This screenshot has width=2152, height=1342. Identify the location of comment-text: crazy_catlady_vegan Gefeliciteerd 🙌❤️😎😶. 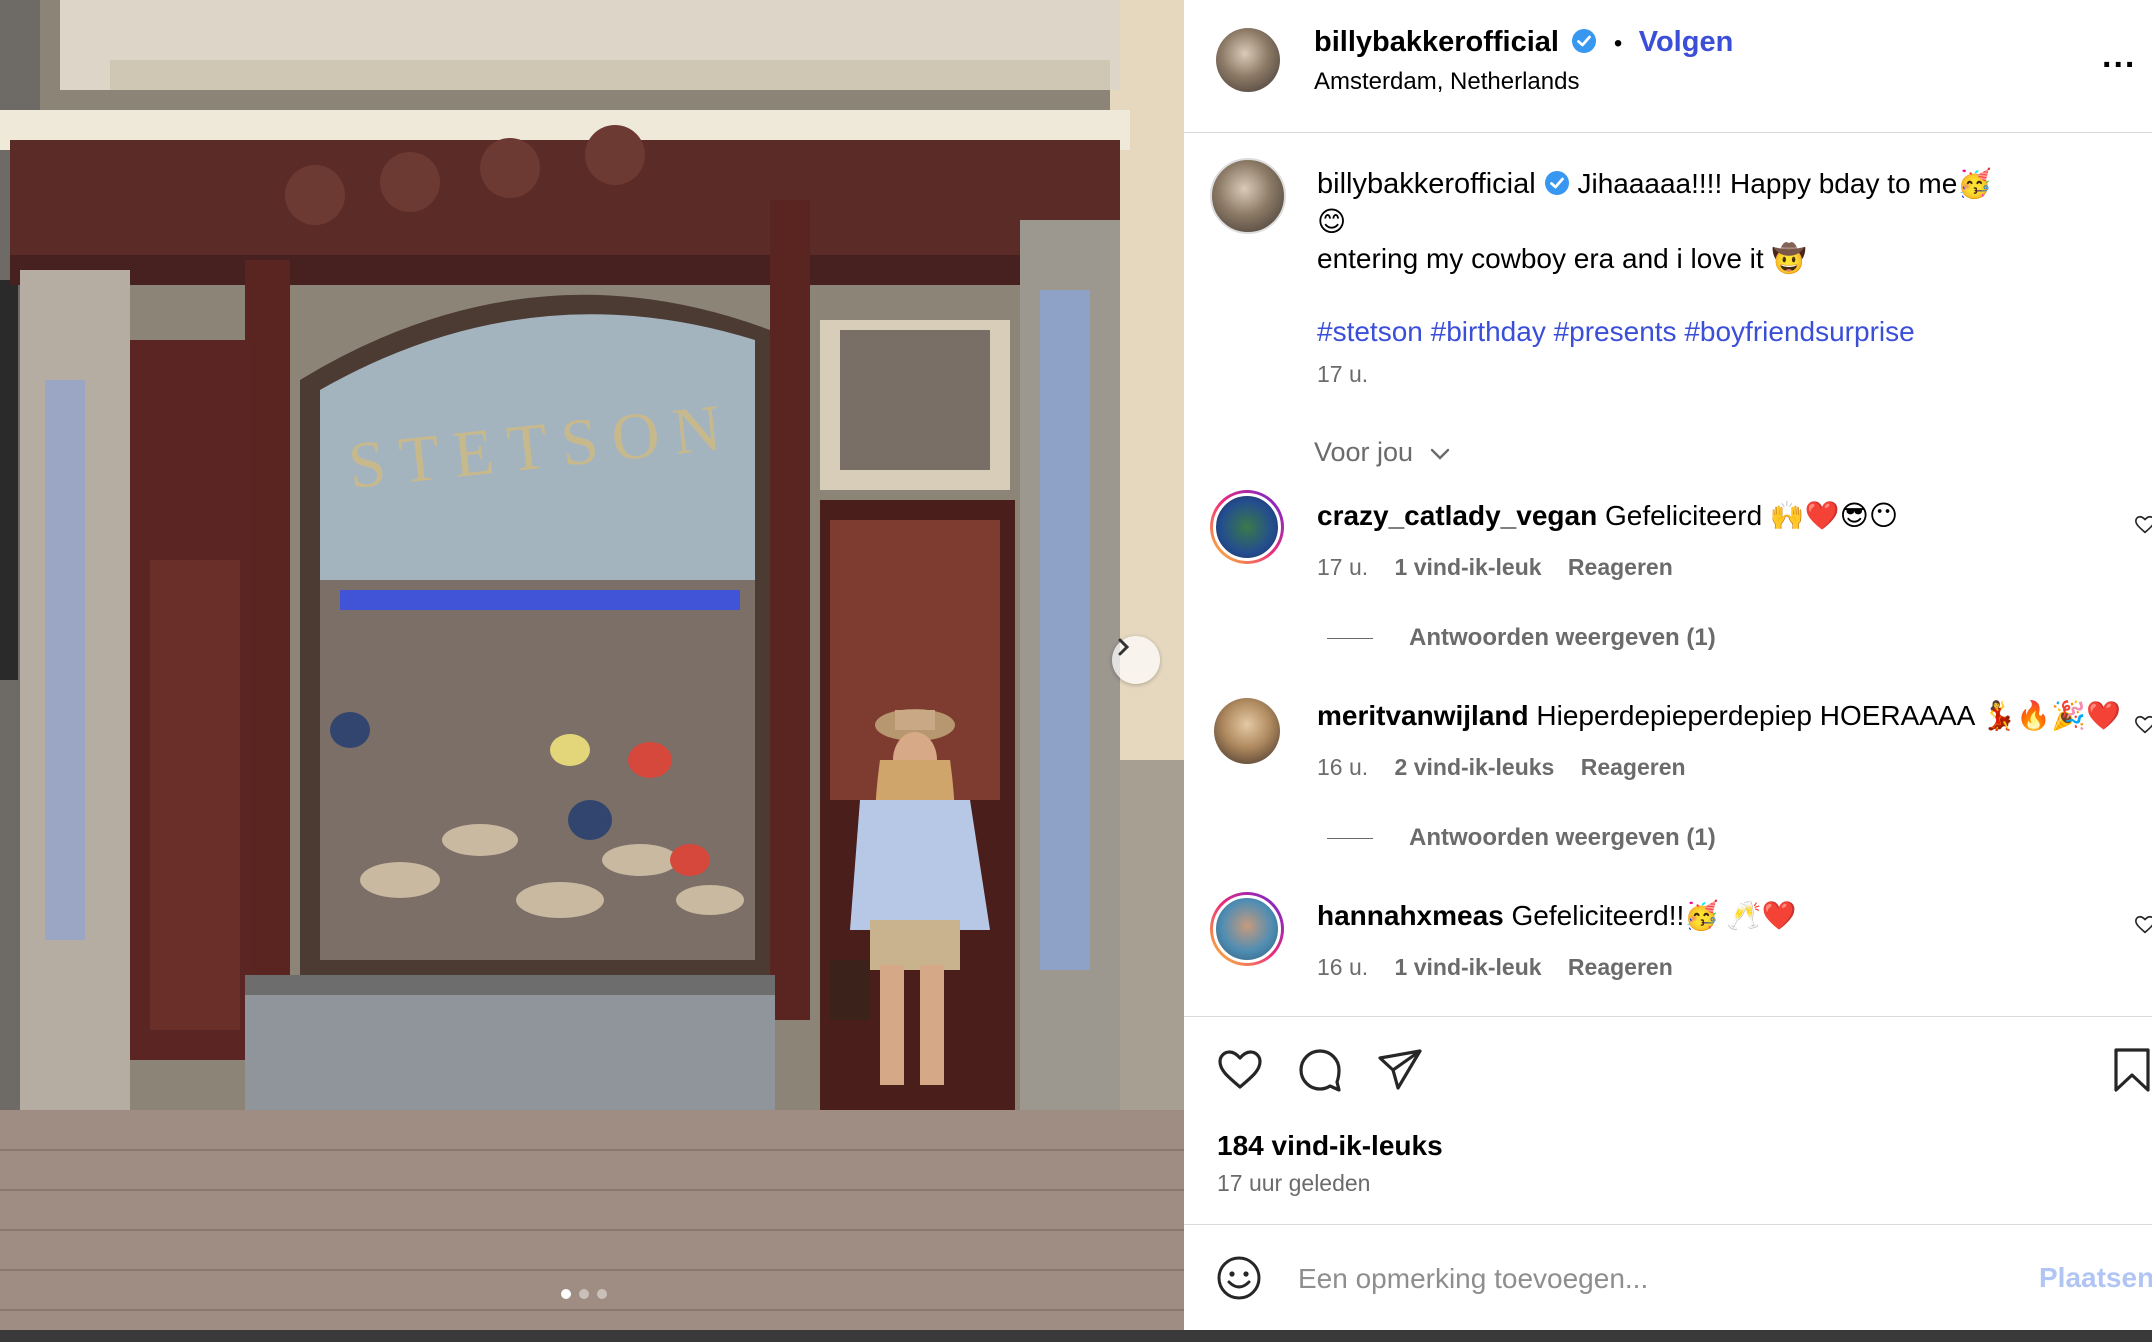
(1607, 516).